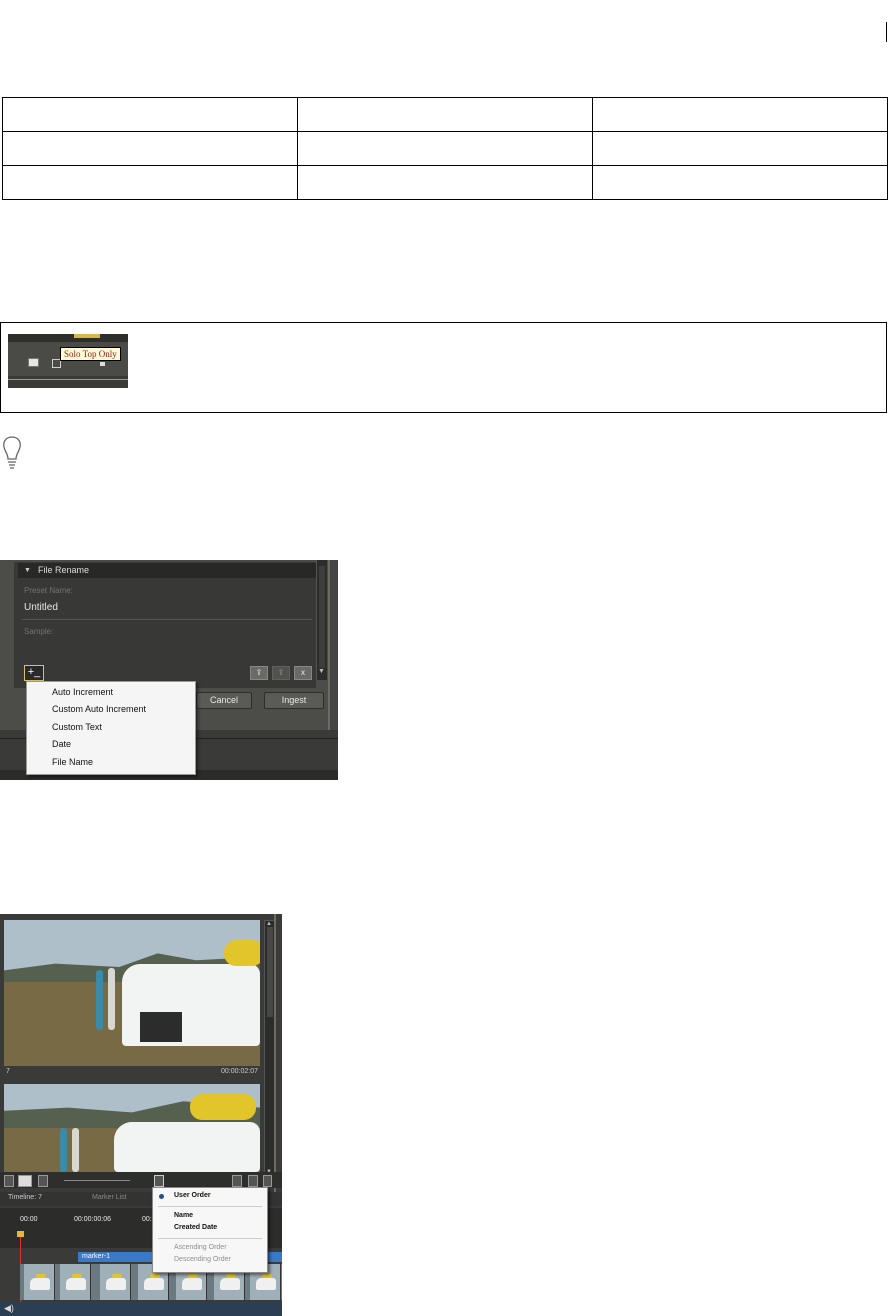  I want to click on export-preset-icon: ⇪, so click(281, 673).